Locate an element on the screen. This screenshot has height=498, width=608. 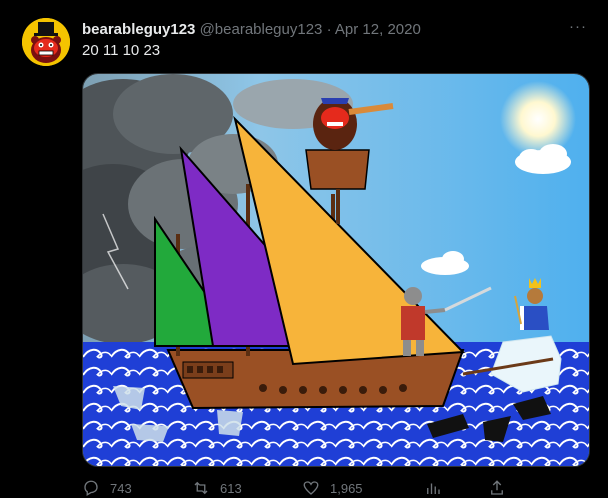
views-button is located at coordinates (438, 488).